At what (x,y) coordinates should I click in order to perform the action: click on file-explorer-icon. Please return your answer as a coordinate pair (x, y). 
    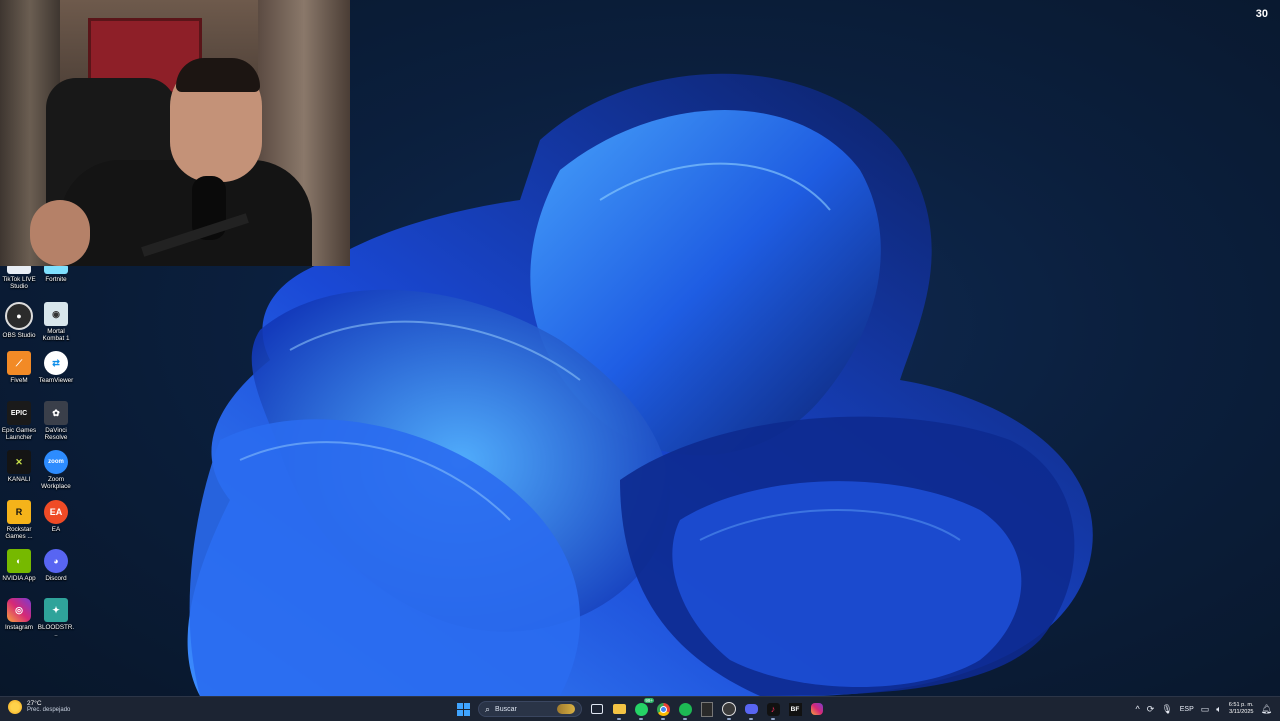
    Looking at the image, I should click on (619, 709).